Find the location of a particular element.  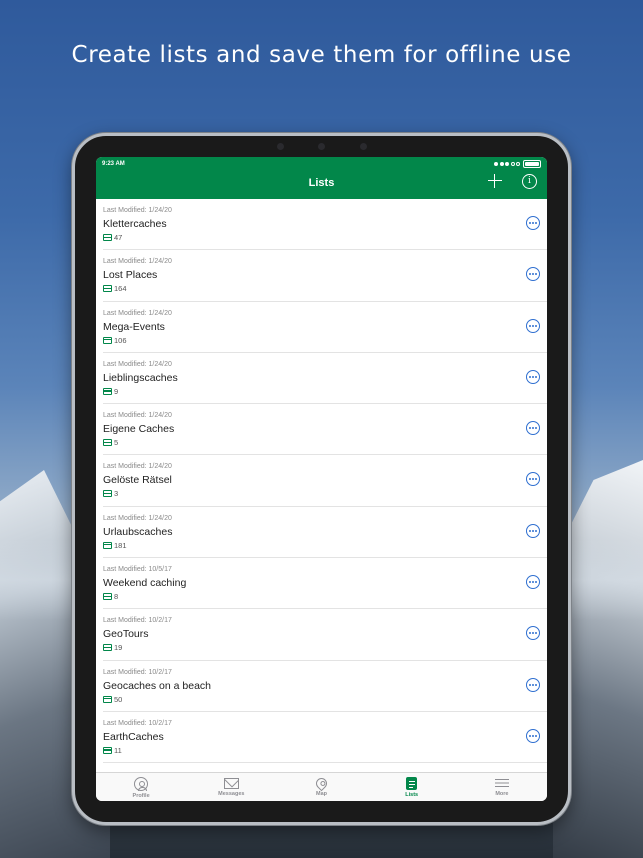

tab-profile: Profile is located at coordinates (141, 787).